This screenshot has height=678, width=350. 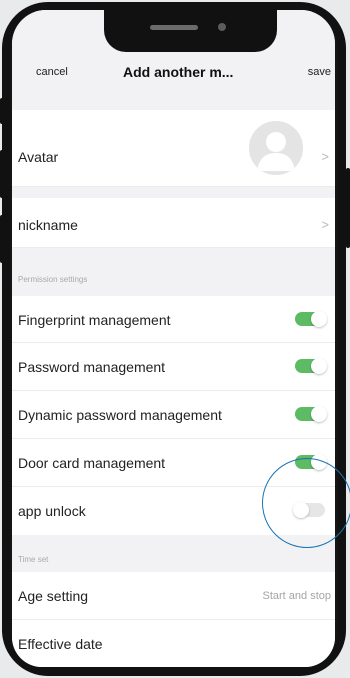 What do you see at coordinates (2, 111) in the screenshot?
I see `phone-side-button-left-top` at bounding box center [2, 111].